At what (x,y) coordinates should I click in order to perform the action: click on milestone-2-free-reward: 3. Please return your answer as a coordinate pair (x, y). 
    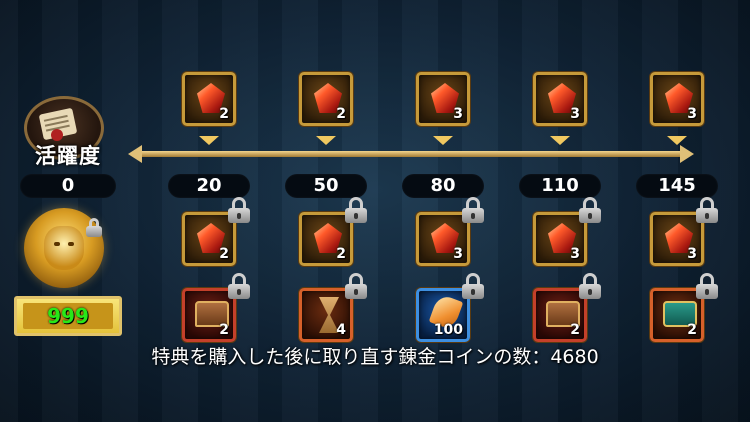
    Looking at the image, I should click on (443, 99).